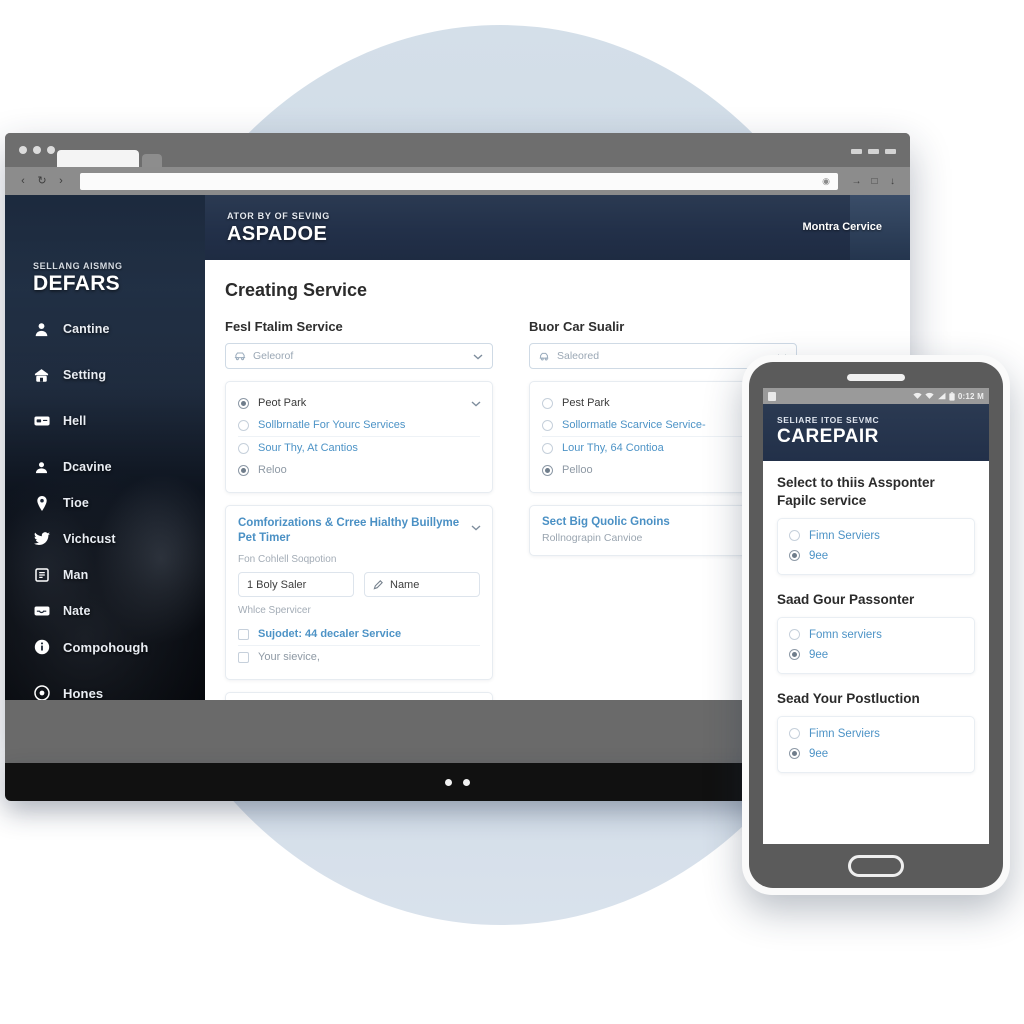 The image size is (1024, 1024). I want to click on address-bar: ◉, so click(459, 181).